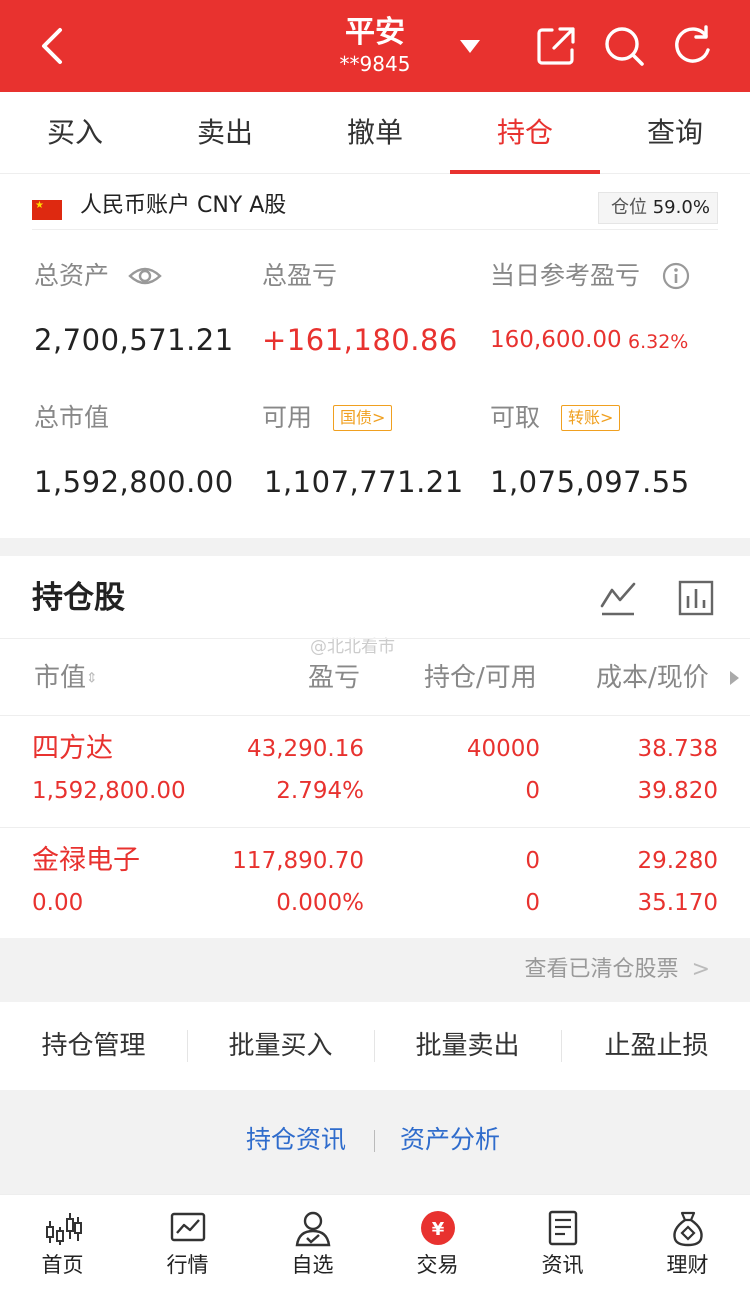 The width and height of the screenshot is (750, 1294). What do you see at coordinates (677, 903) in the screenshot?
I see `stock-price: 35.170` at bounding box center [677, 903].